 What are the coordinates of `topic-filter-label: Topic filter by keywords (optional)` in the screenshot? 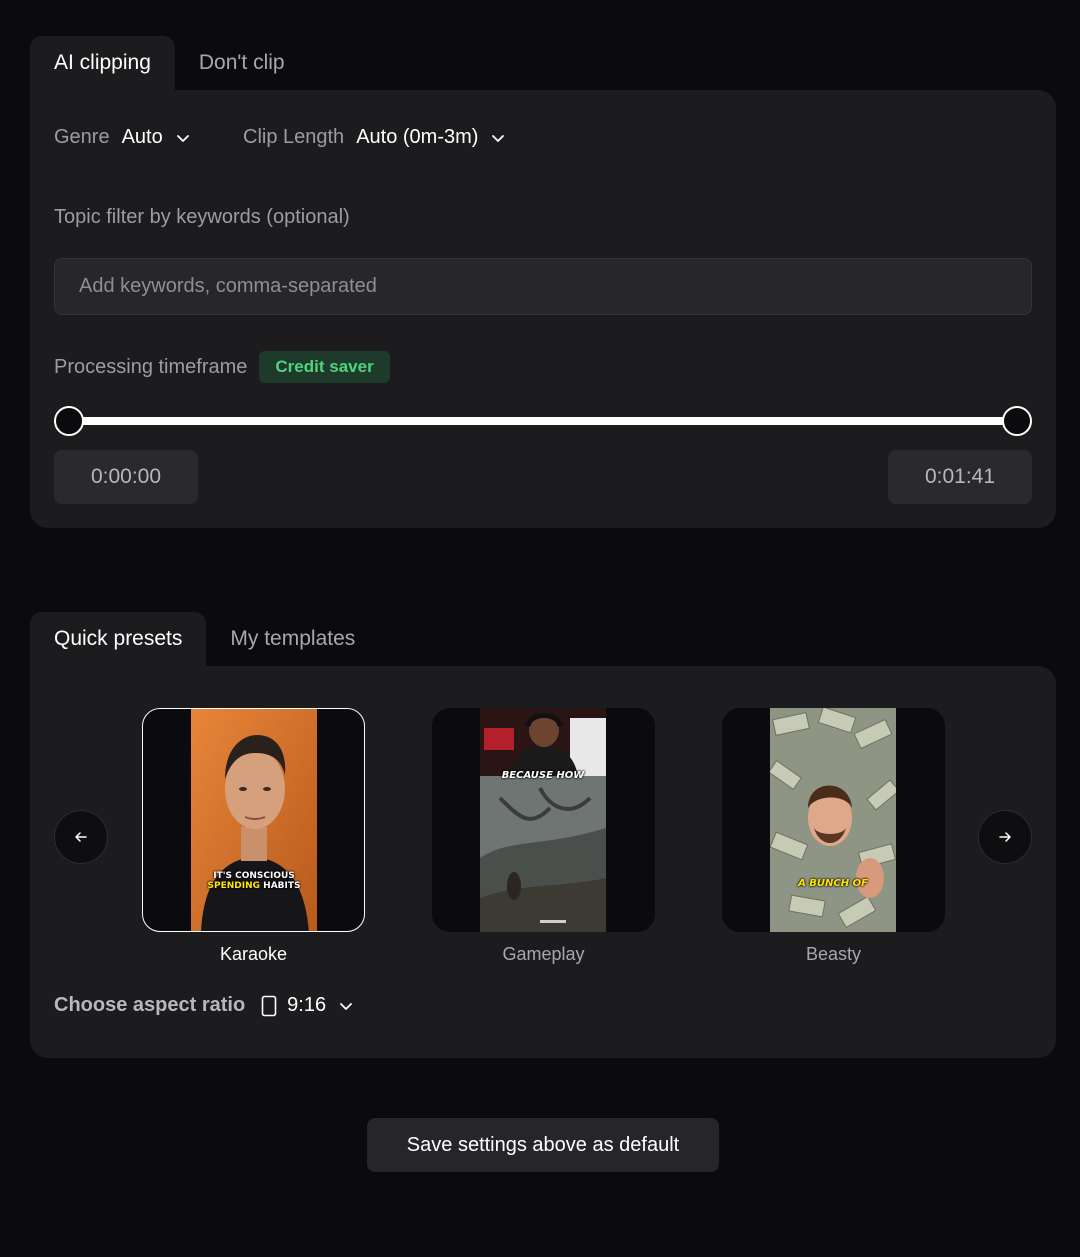 It's located at (202, 217).